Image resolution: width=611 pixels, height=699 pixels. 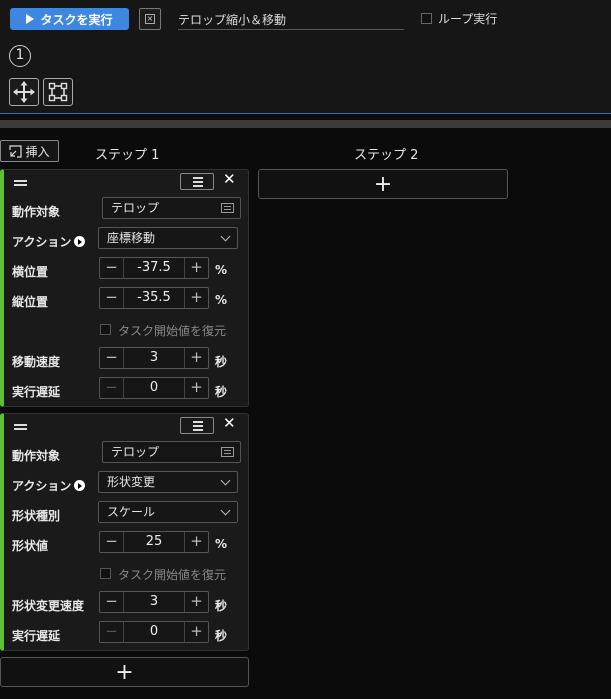 I want to click on run-task-label: タスクを実行, so click(x=76, y=19).